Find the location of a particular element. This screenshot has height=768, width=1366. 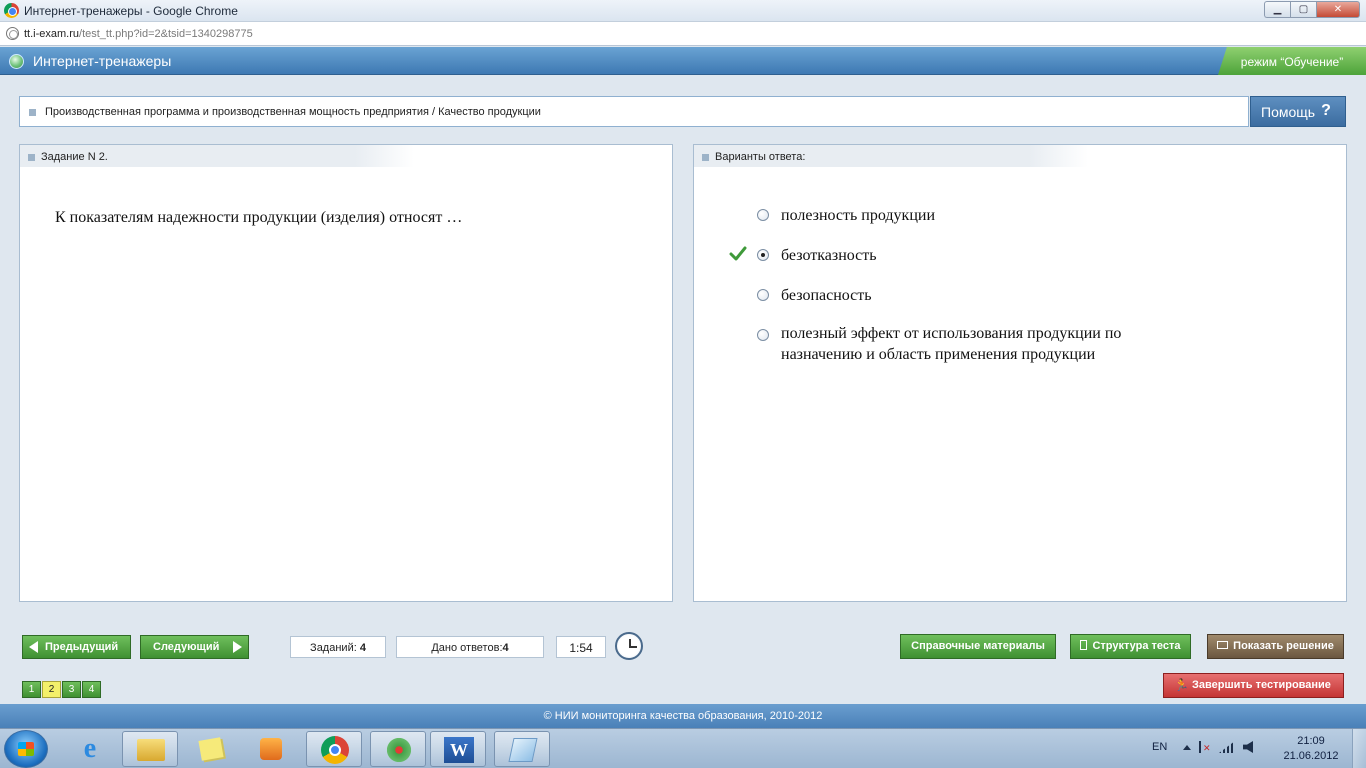

start-button is located at coordinates (26, 749).